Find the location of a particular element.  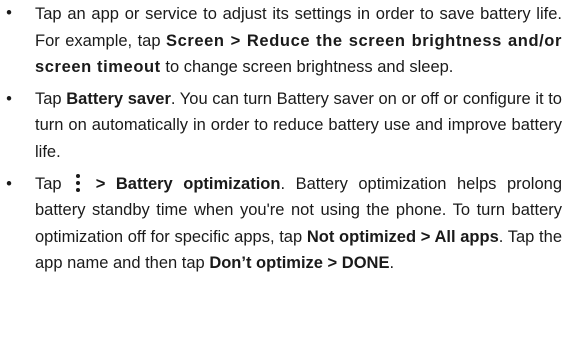

item-text: . is located at coordinates (392, 263).